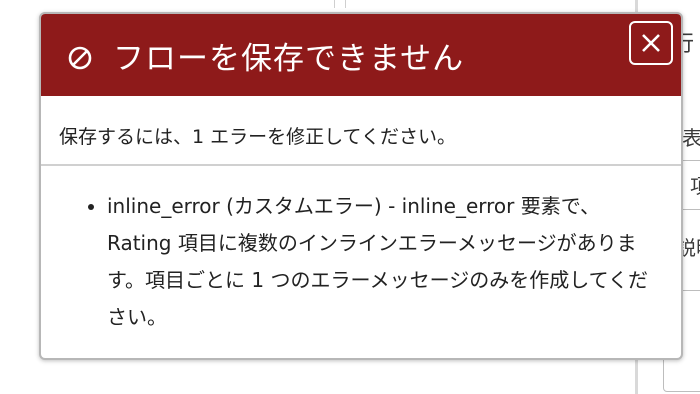 The height and width of the screenshot is (394, 700). Describe the element at coordinates (80, 58) in the screenshot. I see `block-icon` at that location.